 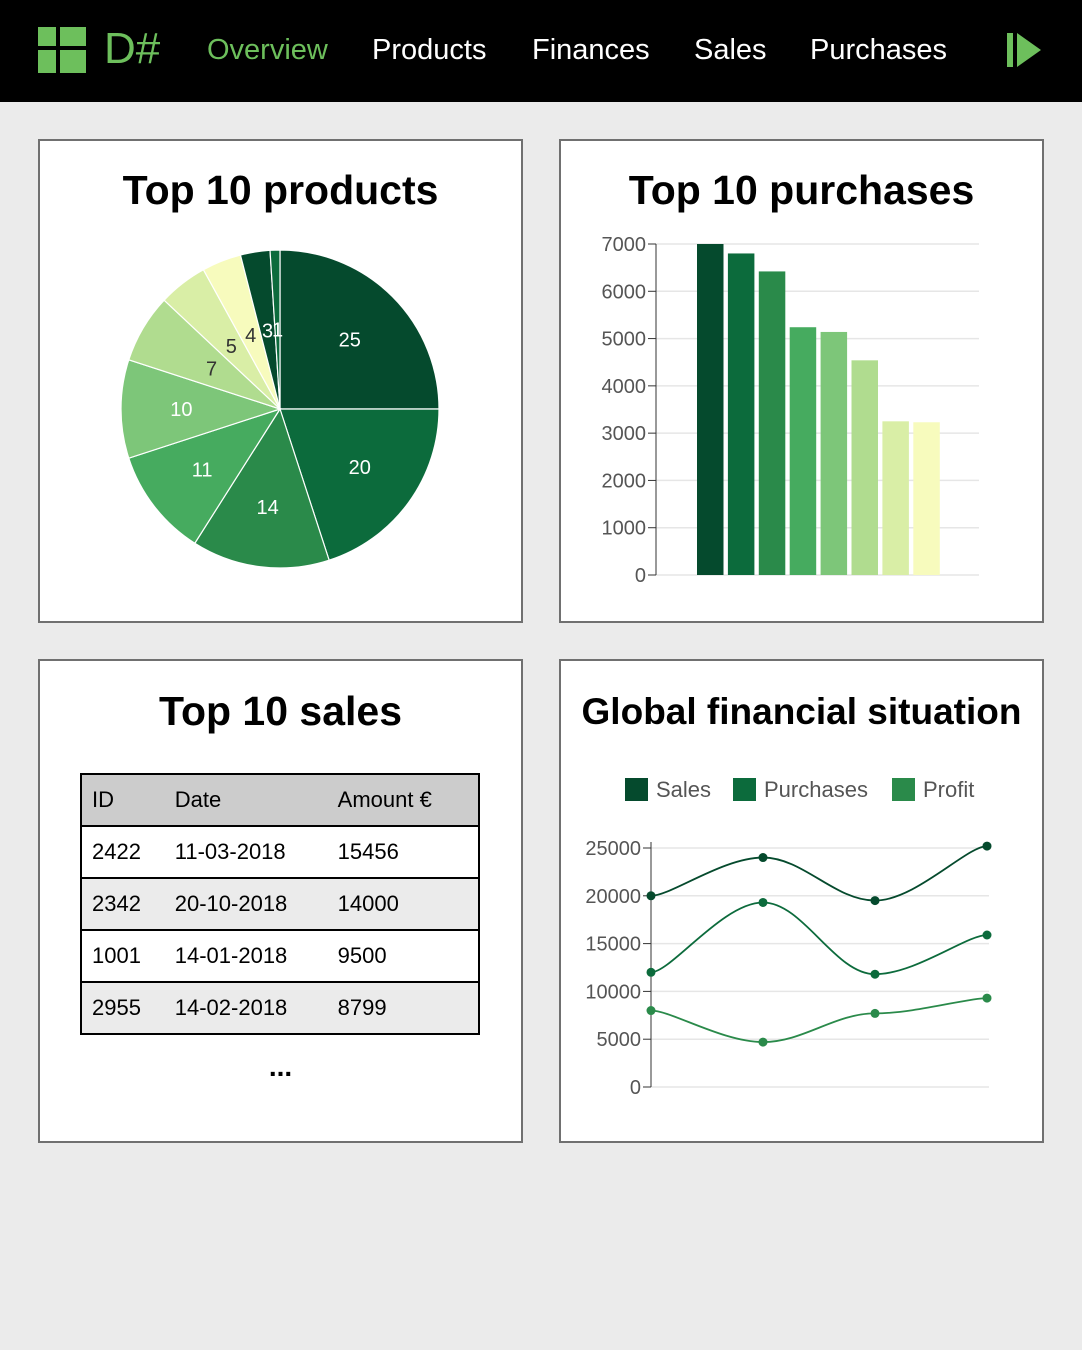 What do you see at coordinates (122, 1008) in the screenshot?
I see `cell-id: 2955` at bounding box center [122, 1008].